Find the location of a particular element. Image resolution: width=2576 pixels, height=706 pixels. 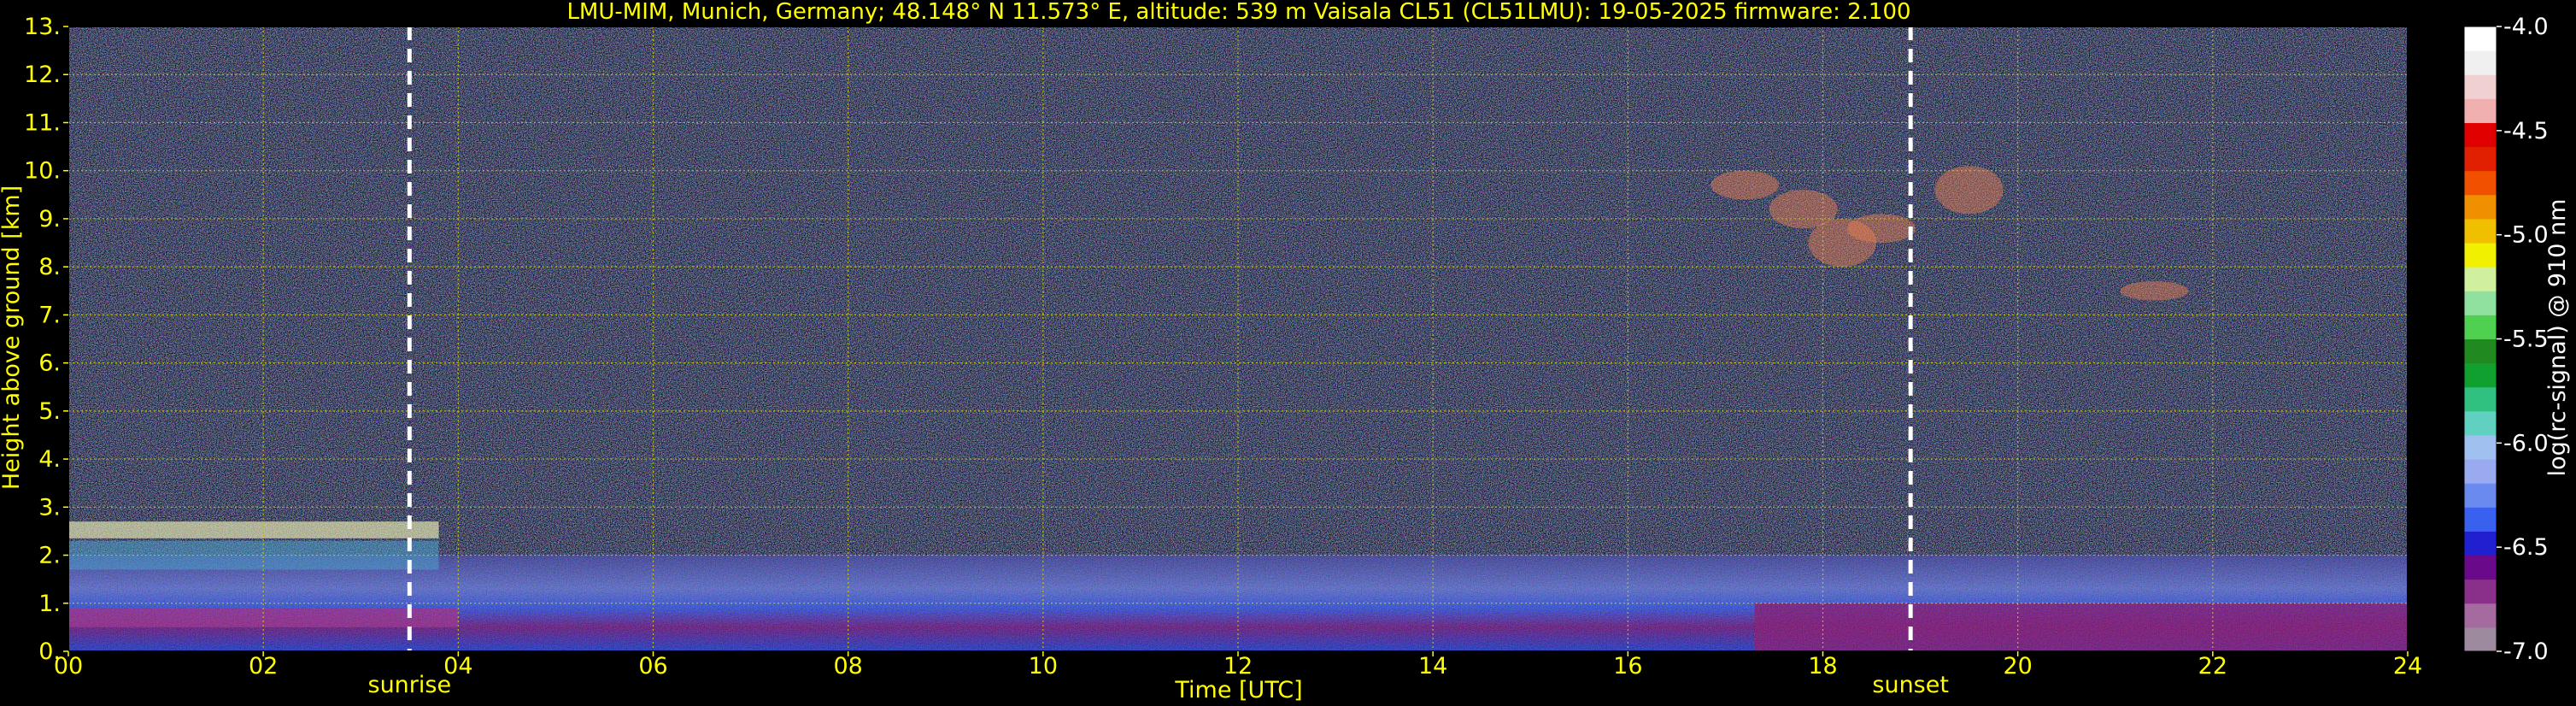

colorbar-tick-label: -4.5 is located at coordinates (2526, 131).